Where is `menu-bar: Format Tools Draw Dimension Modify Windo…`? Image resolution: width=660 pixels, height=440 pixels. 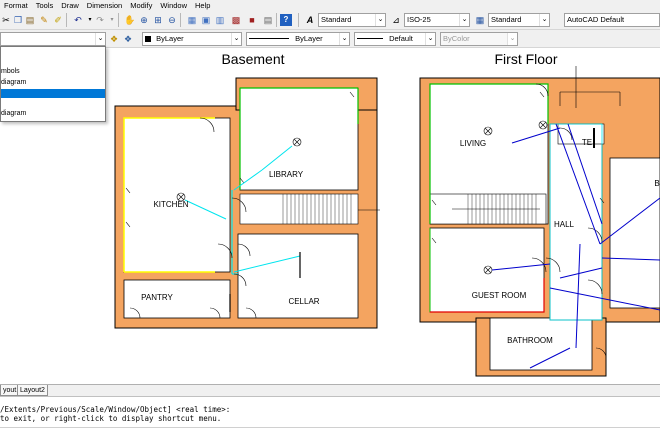 menu-bar: Format Tools Draw Dimension Modify Windo… is located at coordinates (330, 5).